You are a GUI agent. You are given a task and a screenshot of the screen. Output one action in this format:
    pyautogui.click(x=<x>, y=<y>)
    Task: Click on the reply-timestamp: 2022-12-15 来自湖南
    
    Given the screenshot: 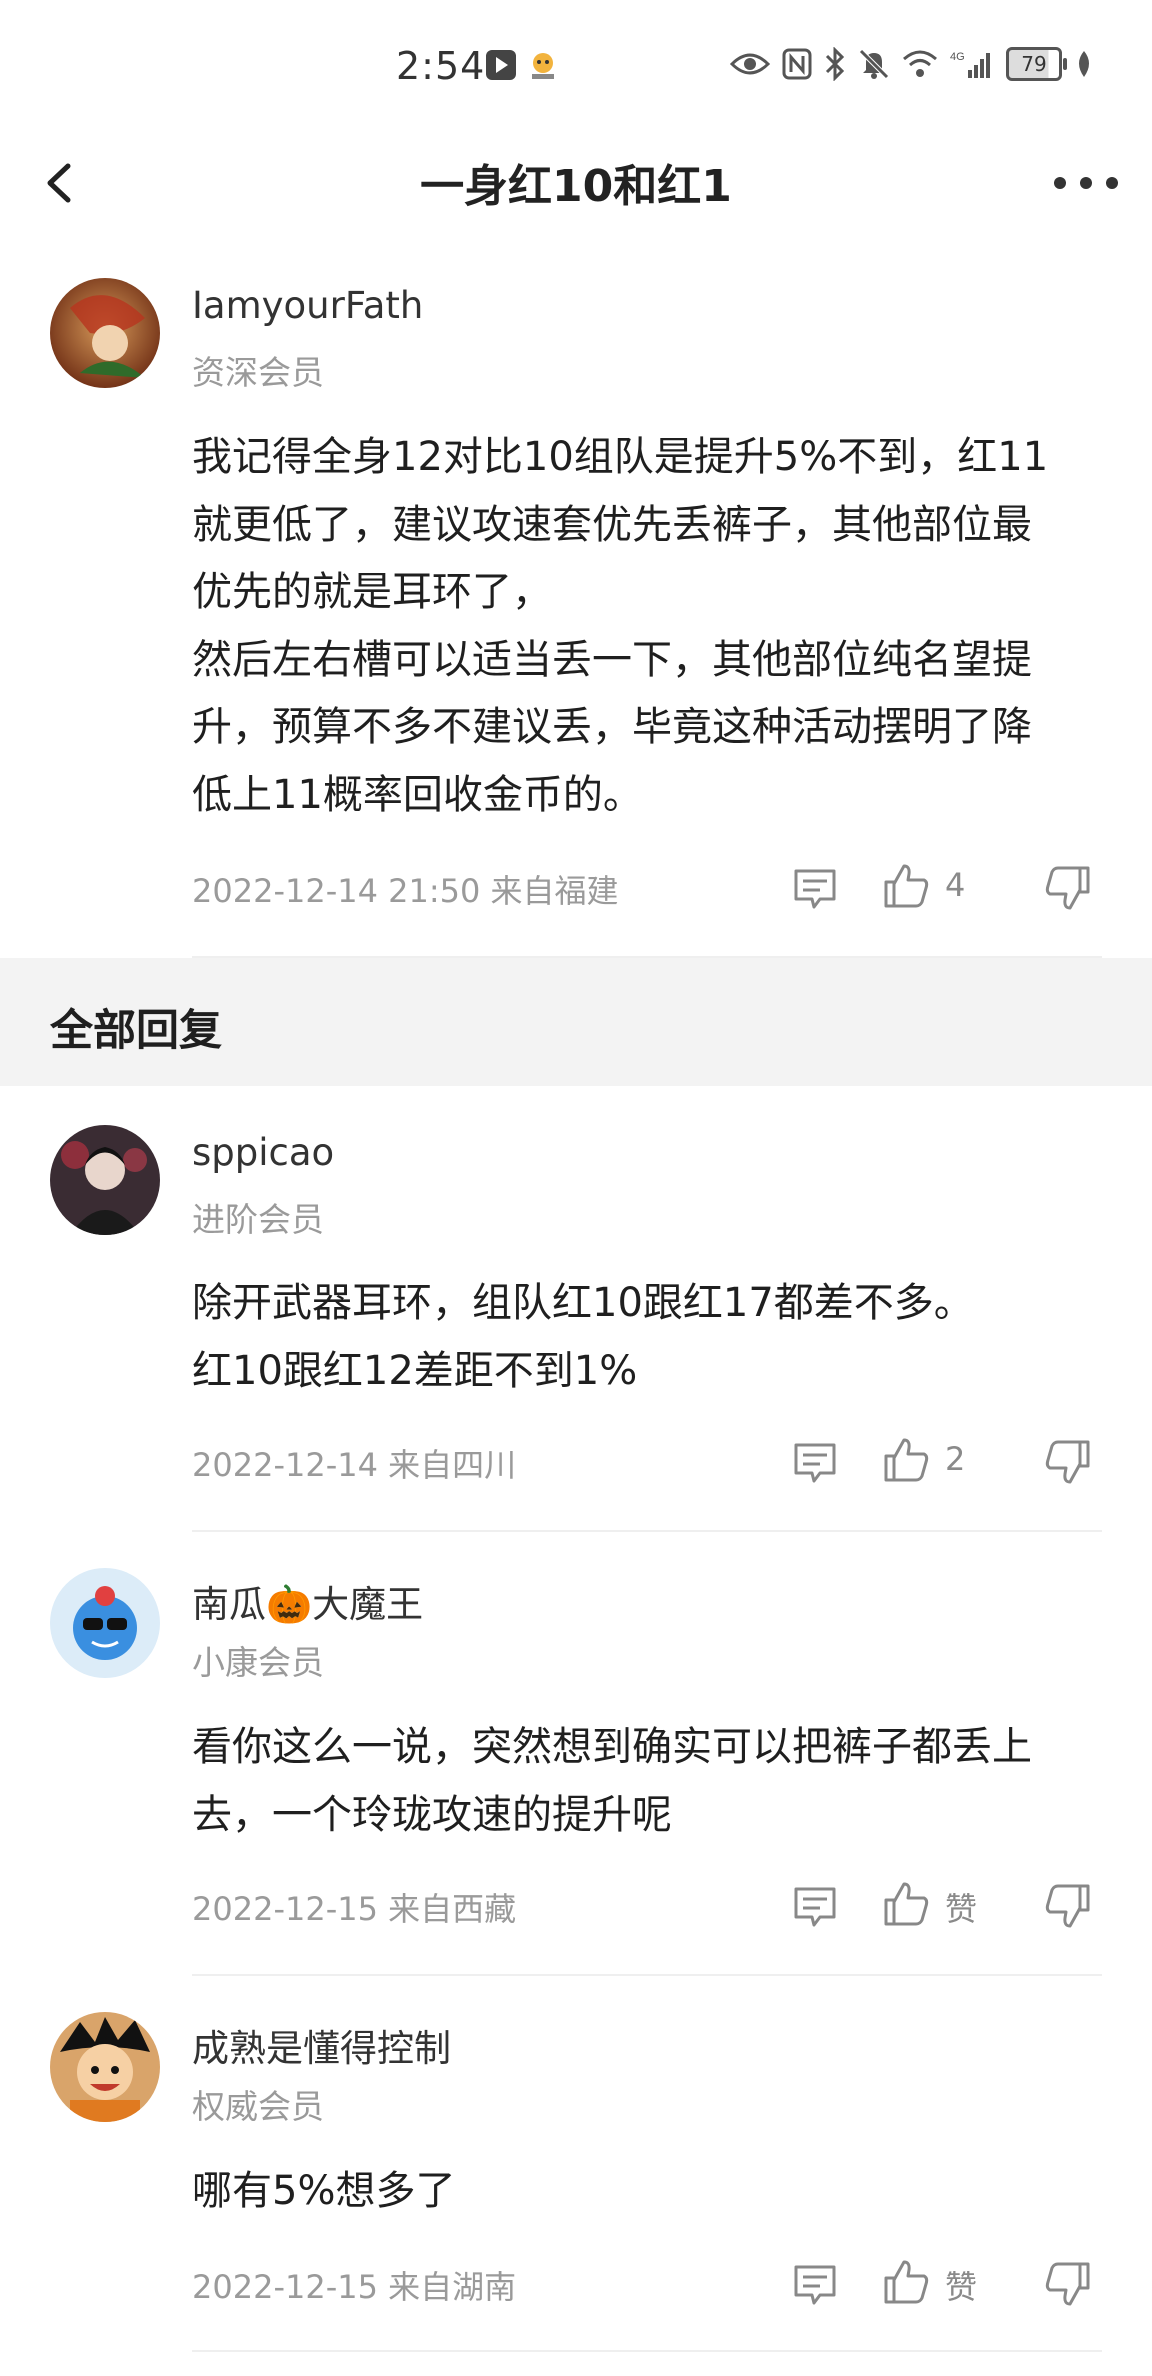 What is the action you would take?
    pyautogui.click(x=354, y=2287)
    